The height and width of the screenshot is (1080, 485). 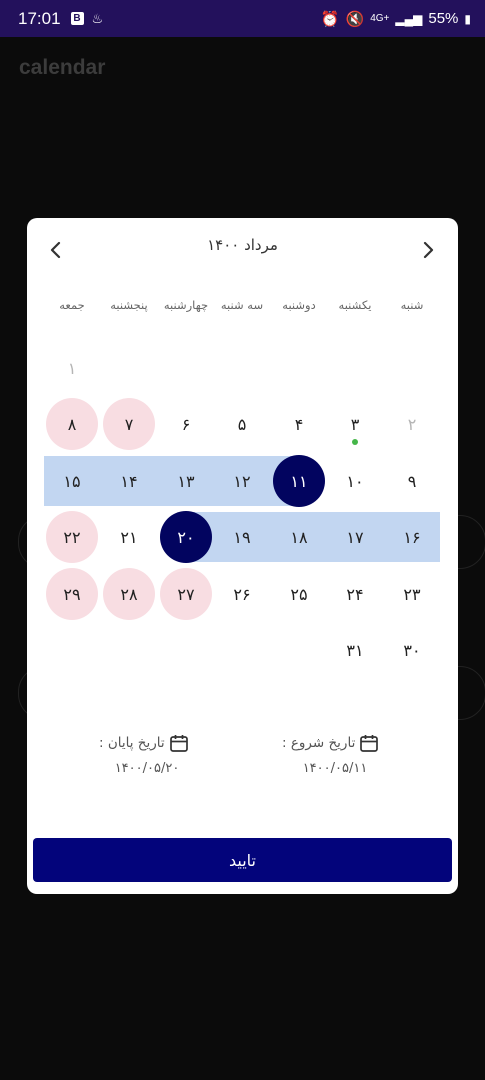 What do you see at coordinates (409, 18) in the screenshot?
I see `signal-icon: ▂▄▆` at bounding box center [409, 18].